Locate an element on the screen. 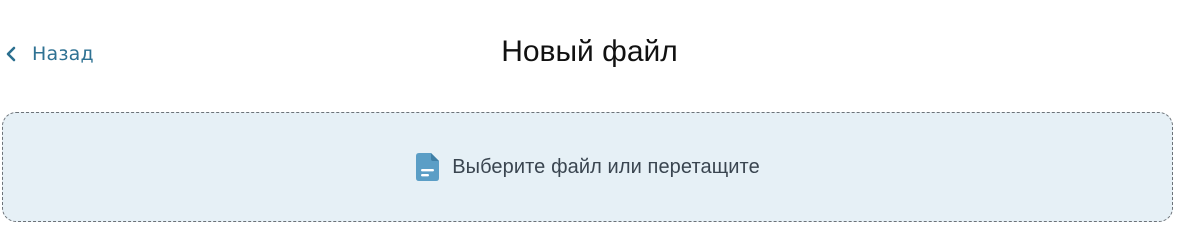 The width and height of the screenshot is (1179, 245). page-title: Новый файл is located at coordinates (589, 51).